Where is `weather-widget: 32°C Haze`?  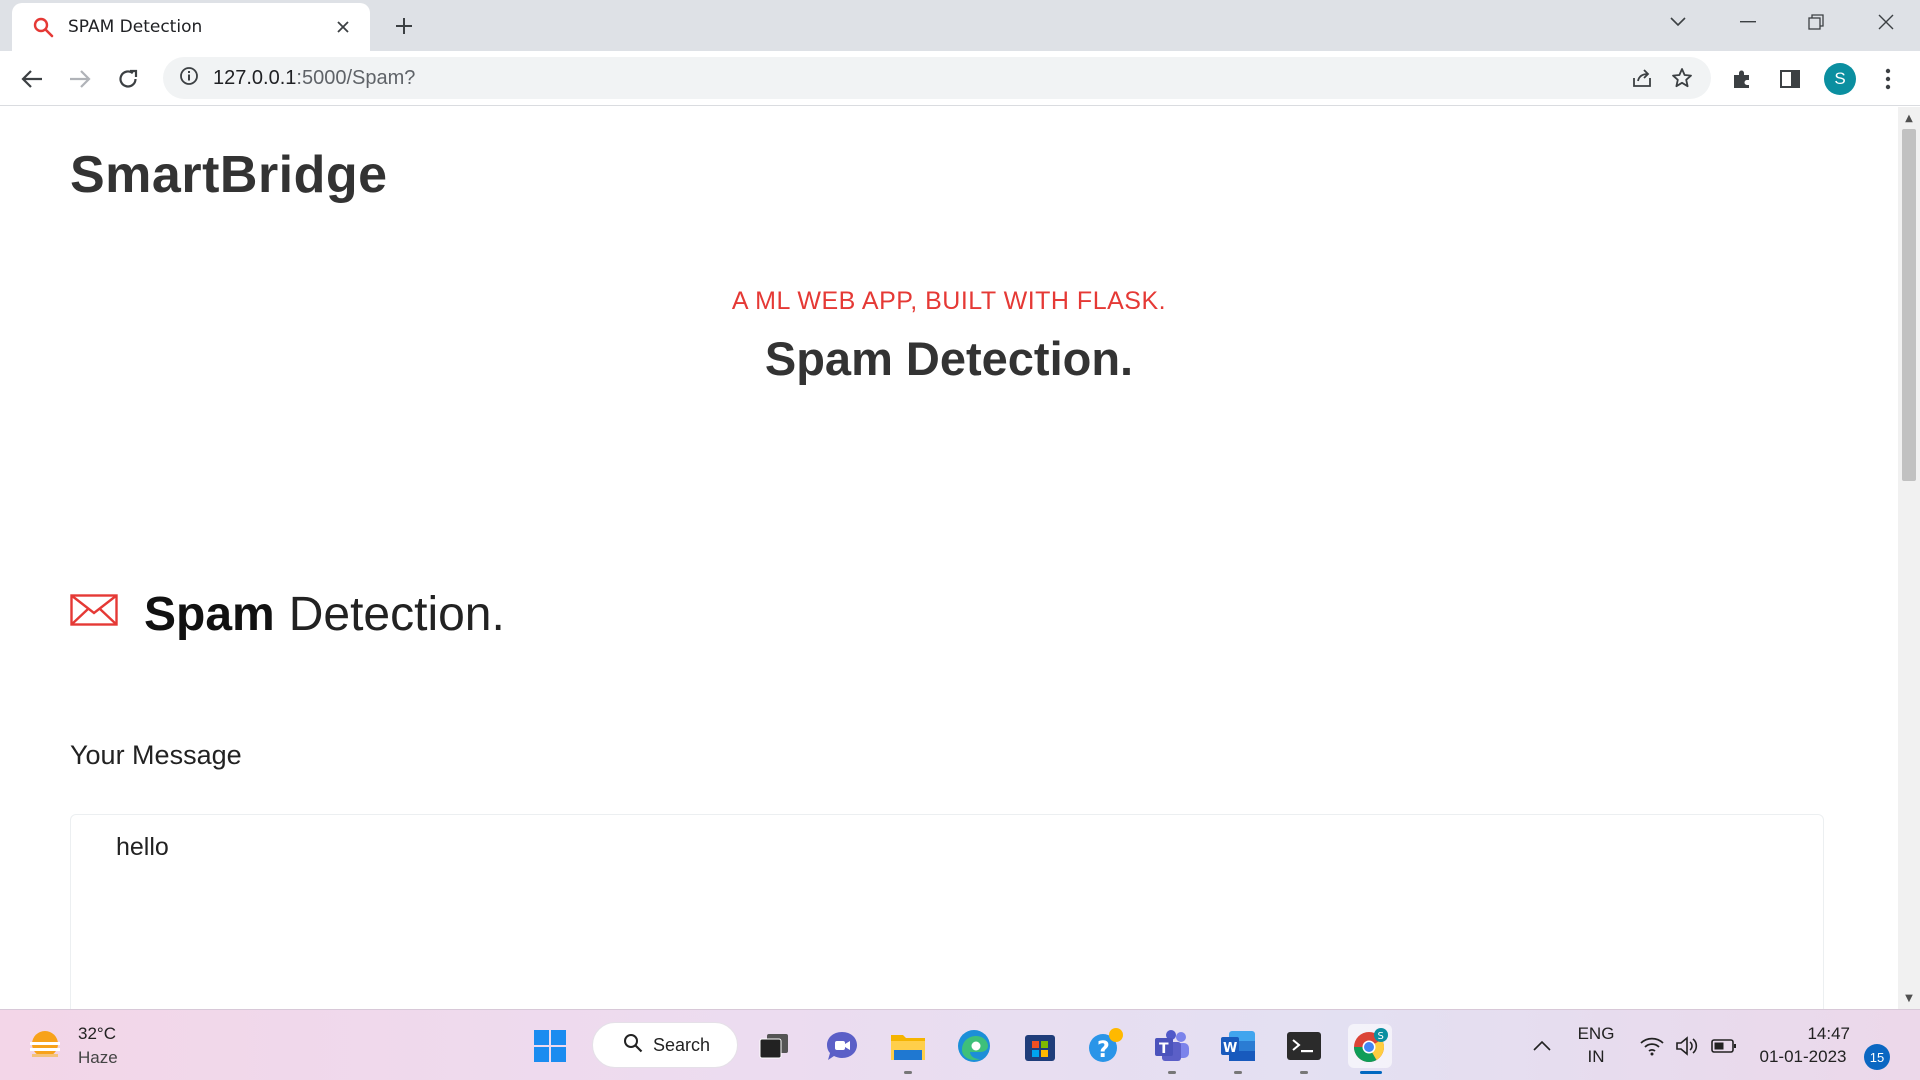
weather-widget: 32°C Haze is located at coordinates (72, 1046).